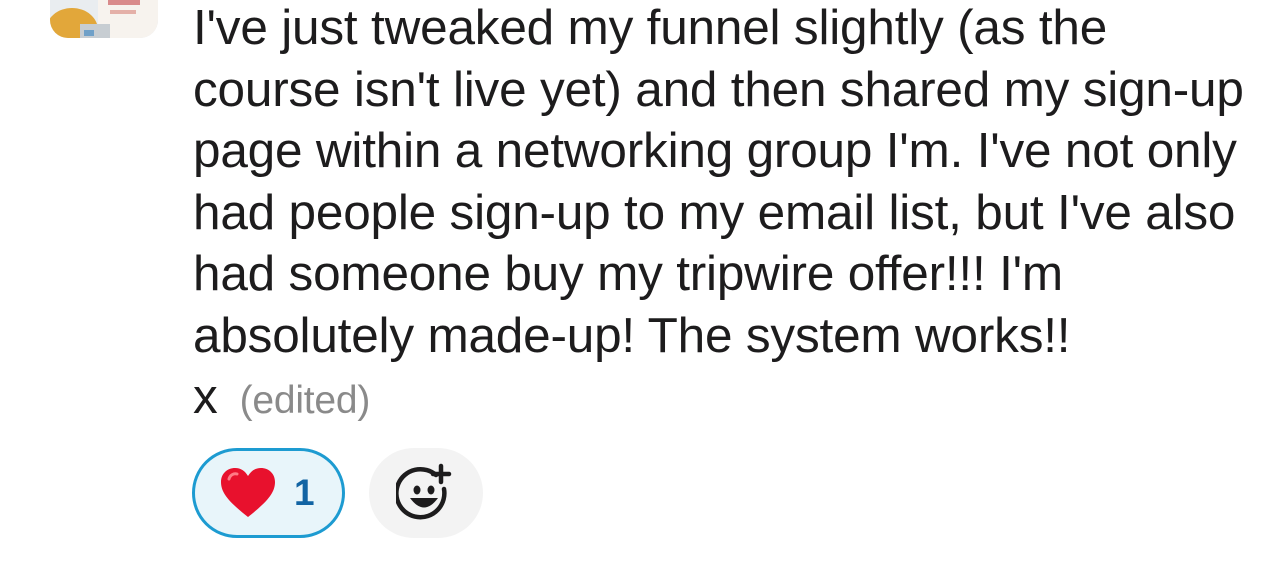  I want to click on add-reaction-button, so click(426, 493).